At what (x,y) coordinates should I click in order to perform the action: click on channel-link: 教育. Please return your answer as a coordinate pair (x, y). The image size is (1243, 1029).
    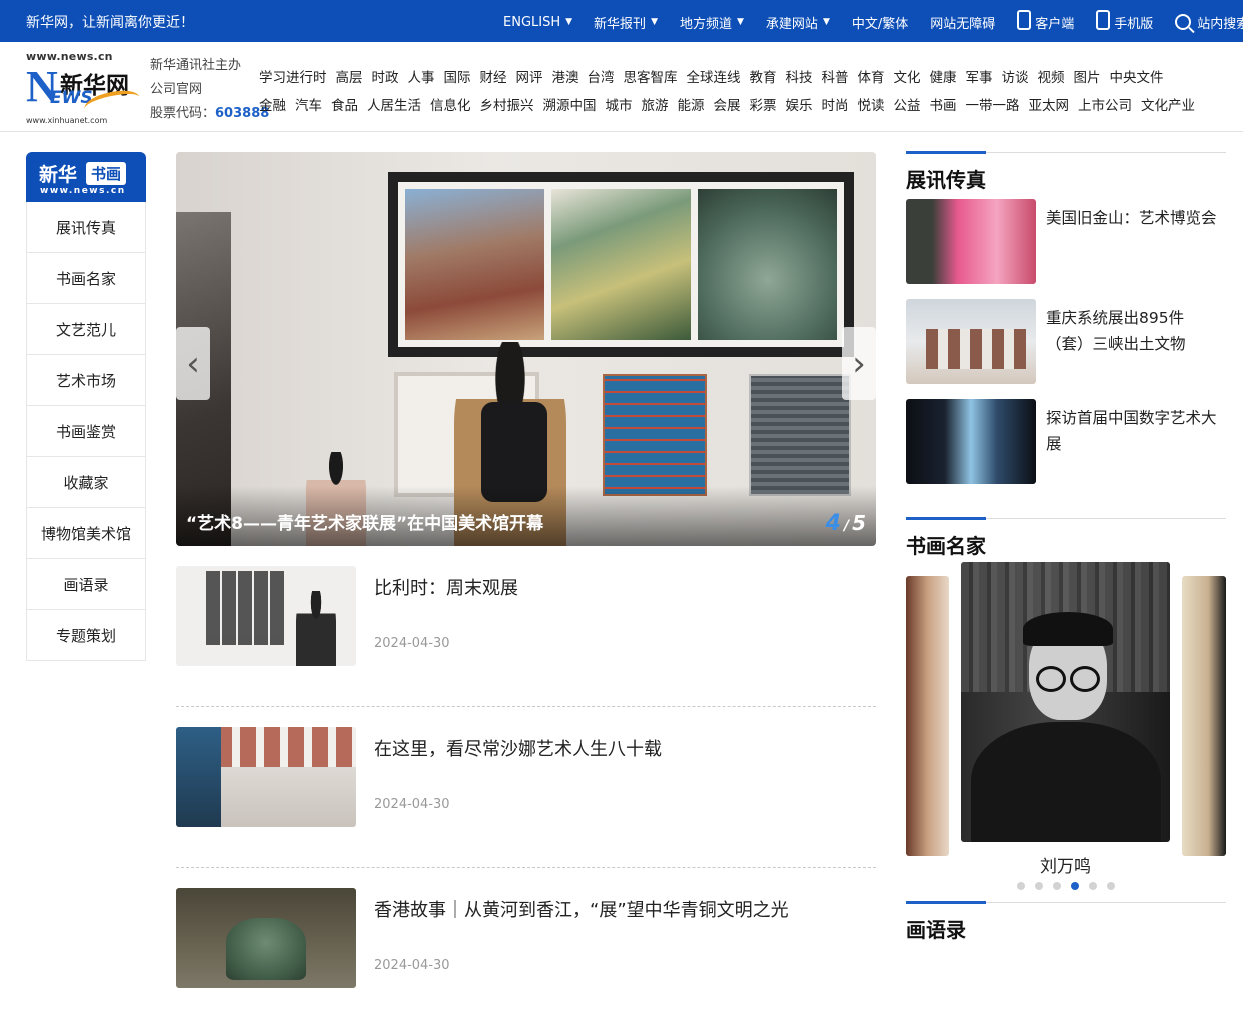
    Looking at the image, I should click on (763, 76).